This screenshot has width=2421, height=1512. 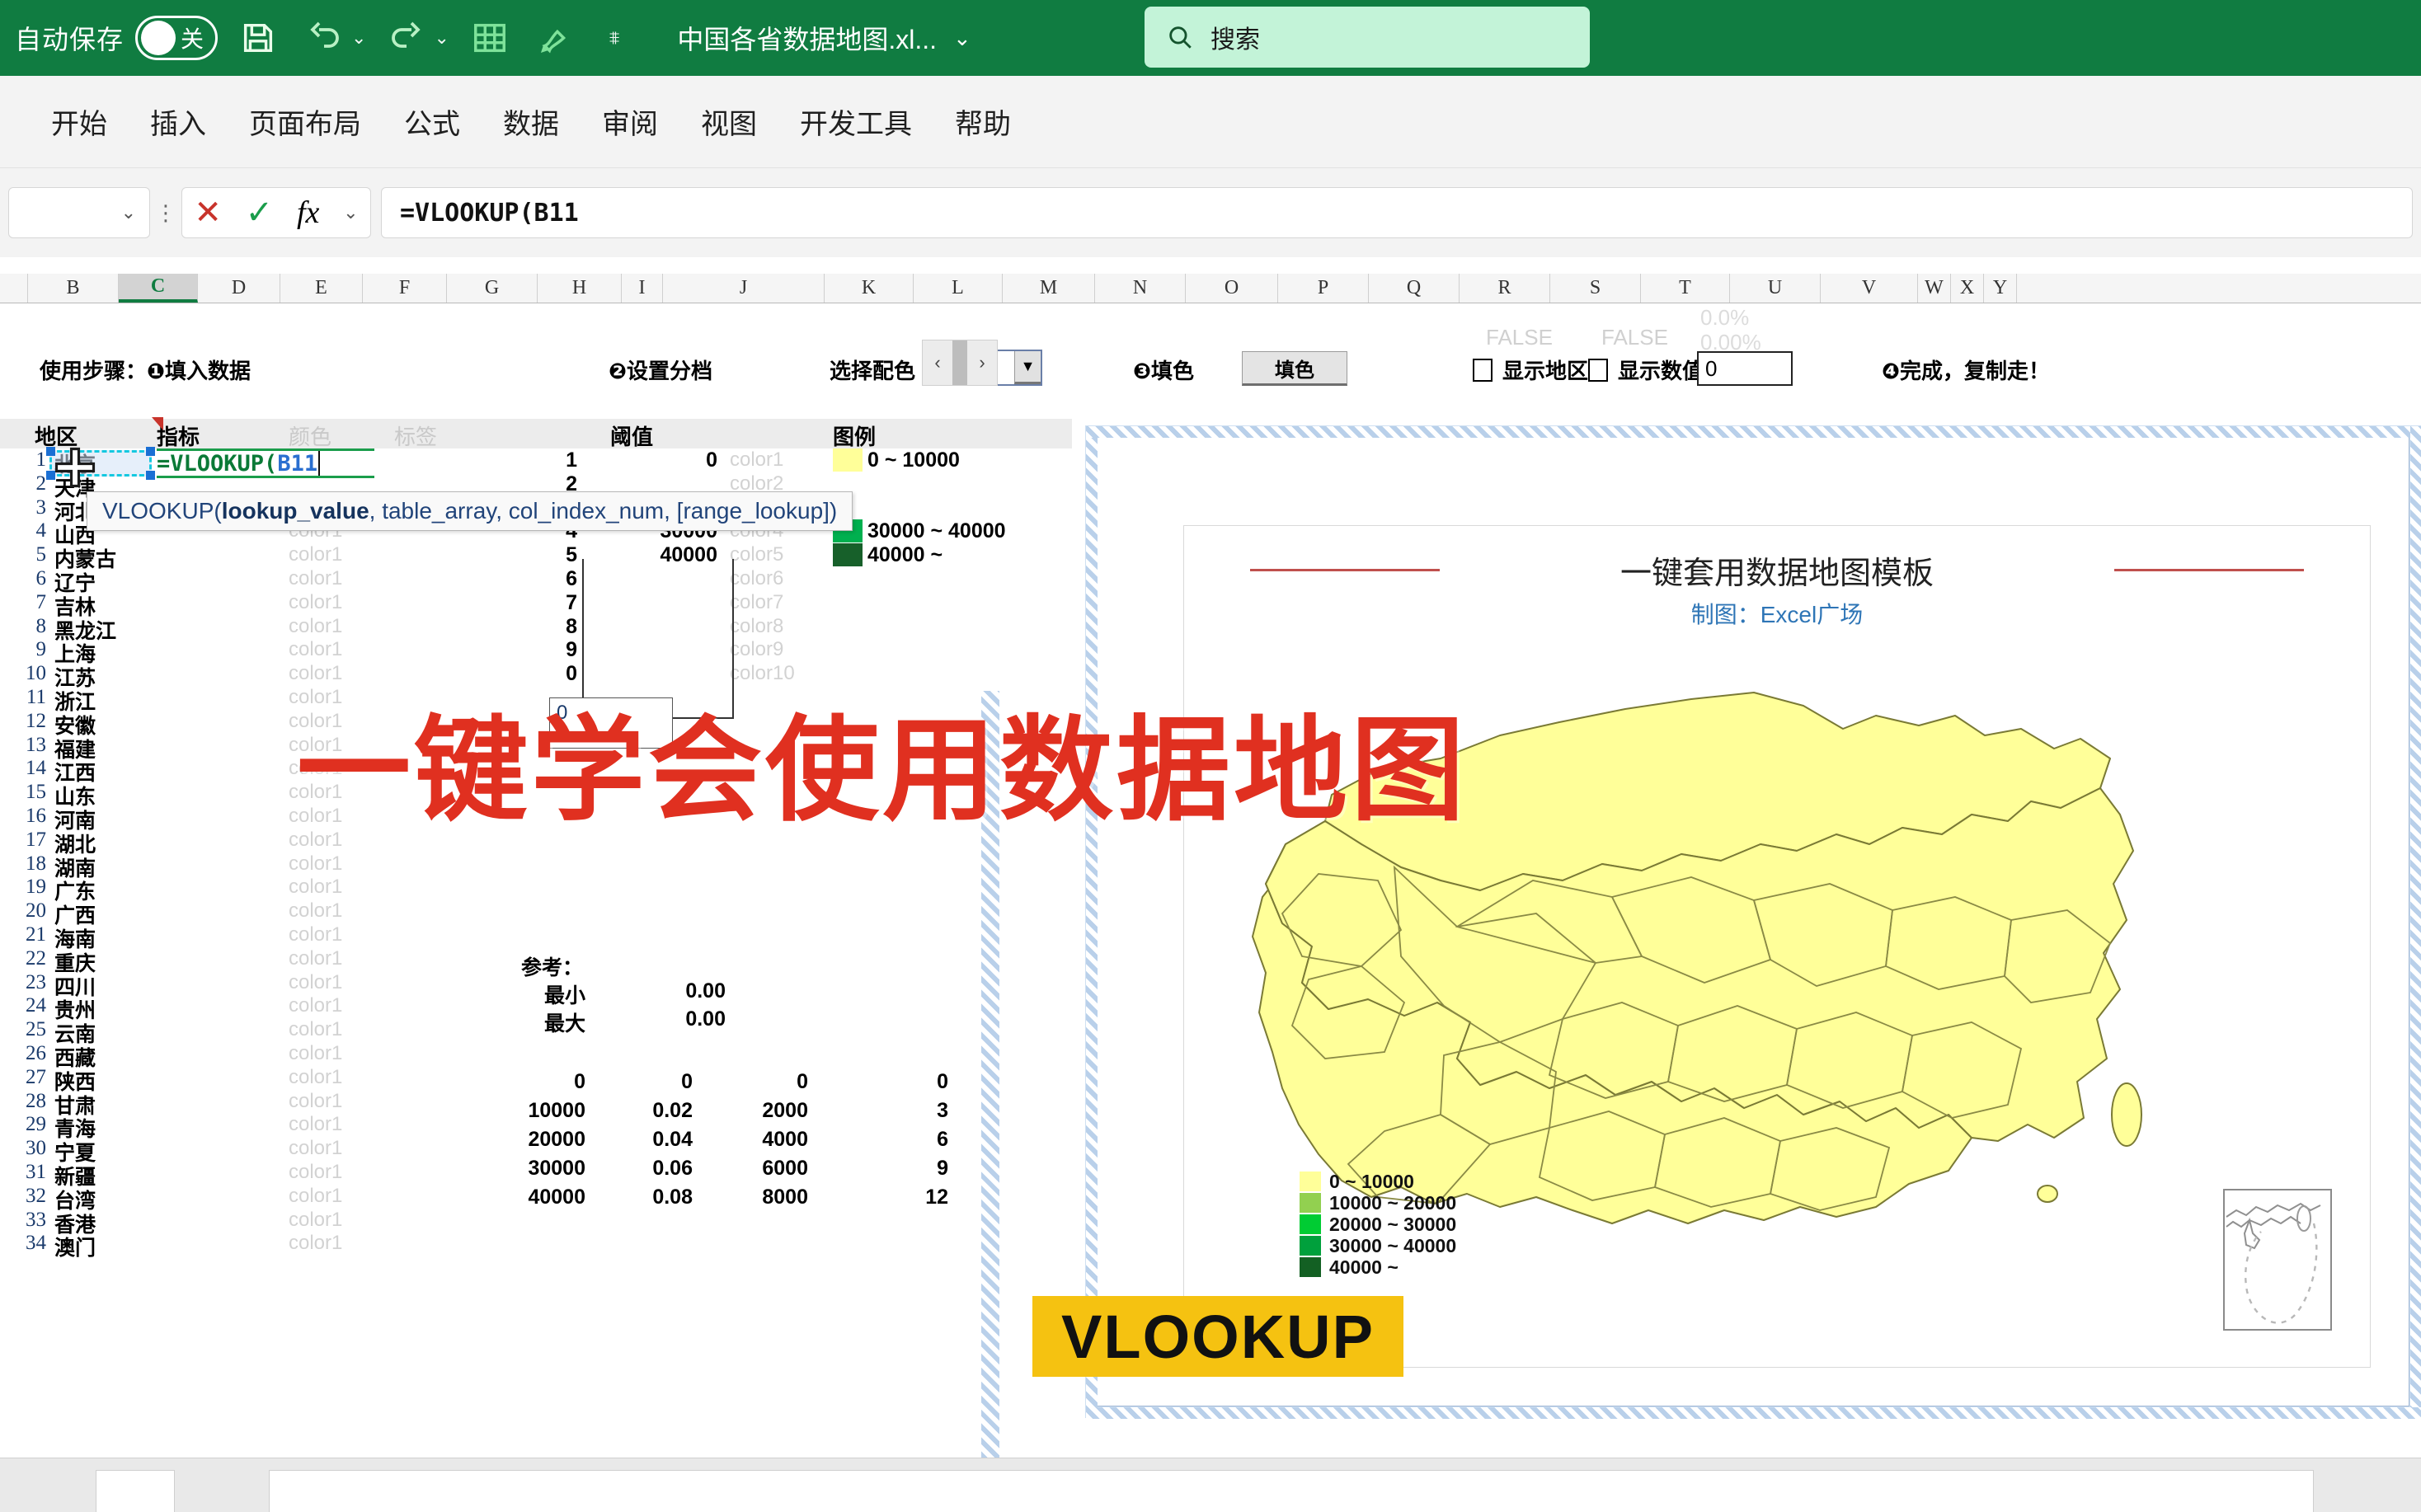 I want to click on reference-grid-cell-2-0: 20000, so click(x=556, y=1139).